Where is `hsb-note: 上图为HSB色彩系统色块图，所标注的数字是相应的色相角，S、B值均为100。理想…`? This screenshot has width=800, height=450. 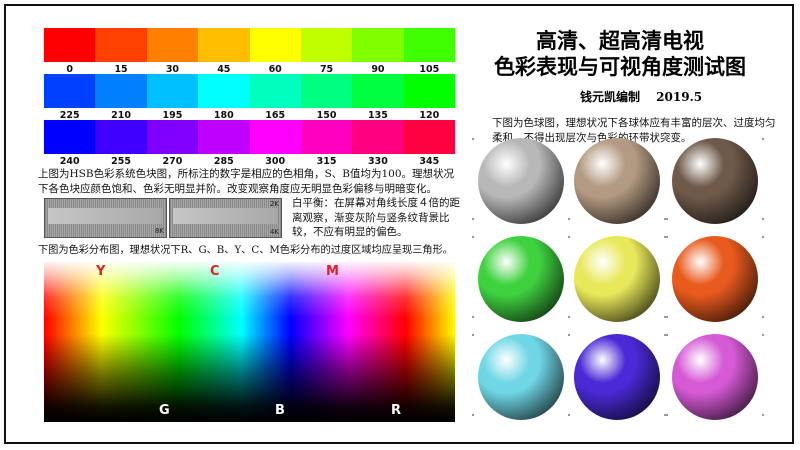 hsb-note: 上图为HSB色彩系统色块图，所标注的数字是相应的色相角，S、B值均为100。理想… is located at coordinates (246, 181).